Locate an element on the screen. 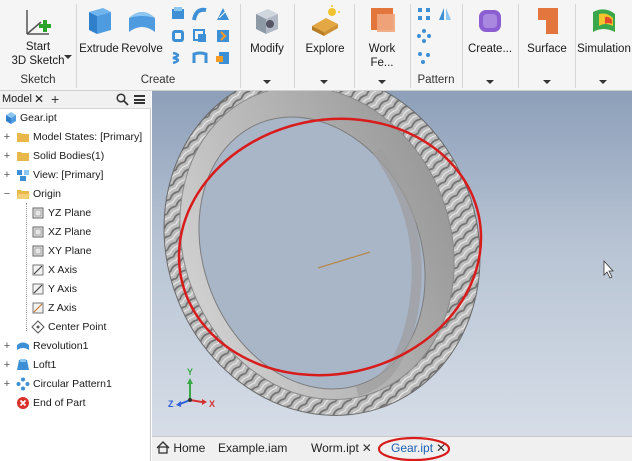 The width and height of the screenshot is (632, 461). tree-label: YZ Plane is located at coordinates (70, 213).